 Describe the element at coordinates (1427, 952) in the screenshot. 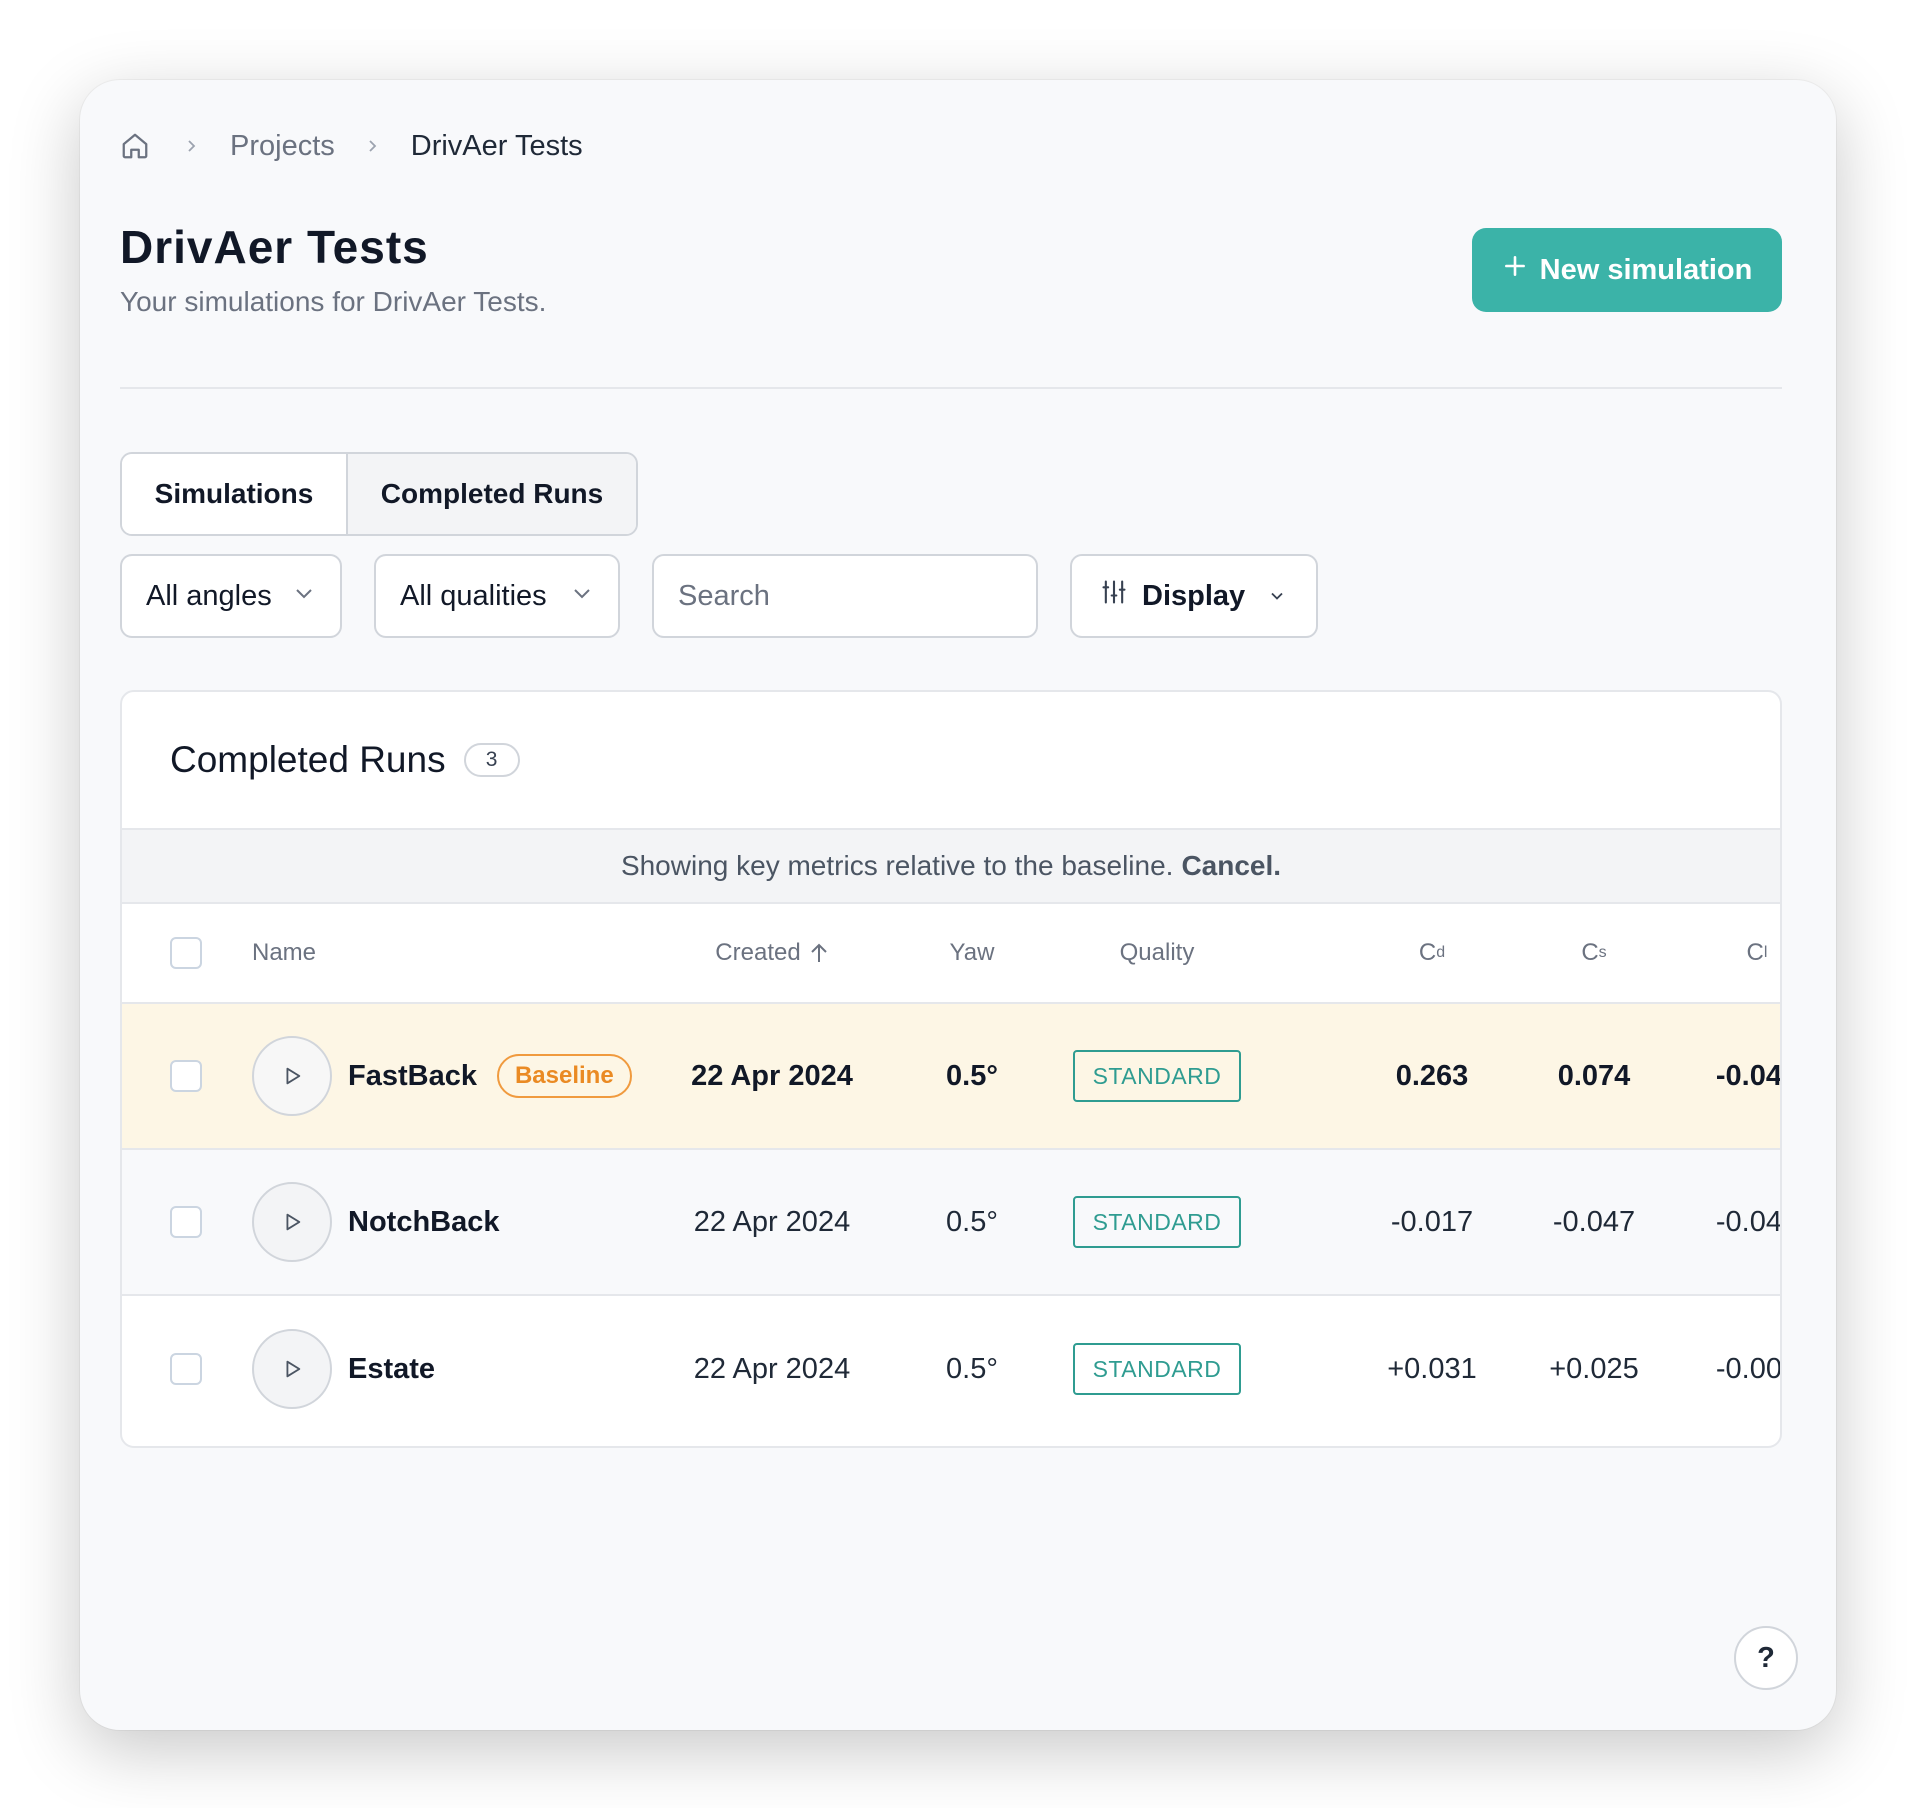

I see `column-cd-base: C` at that location.